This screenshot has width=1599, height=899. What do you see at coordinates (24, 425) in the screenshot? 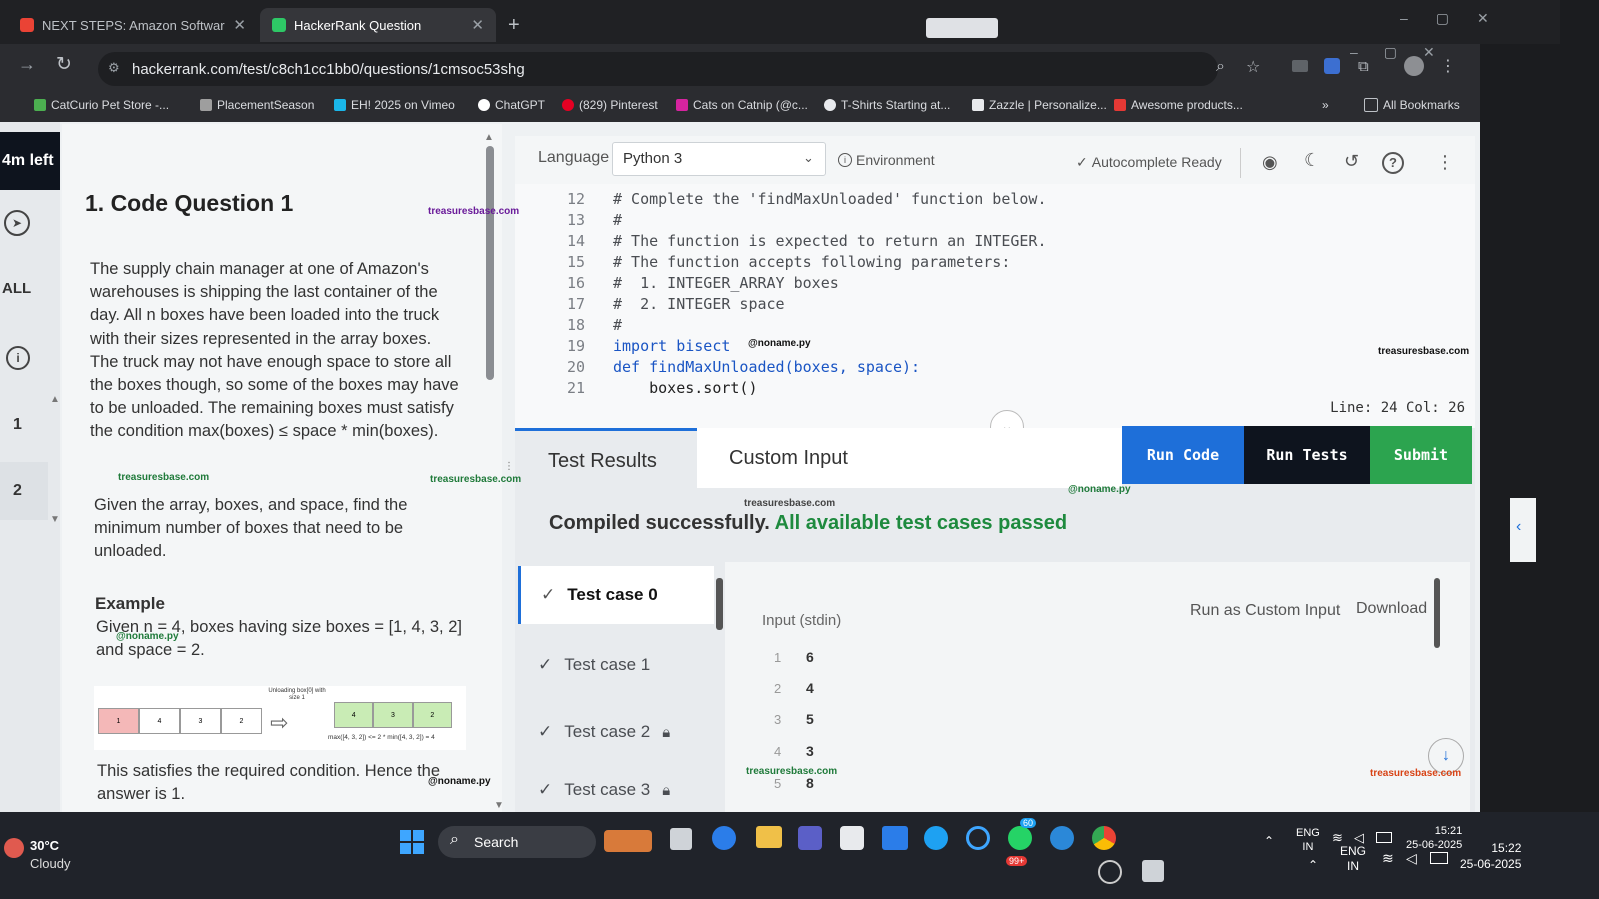
I see `question-nav-1: 1` at bounding box center [24, 425].